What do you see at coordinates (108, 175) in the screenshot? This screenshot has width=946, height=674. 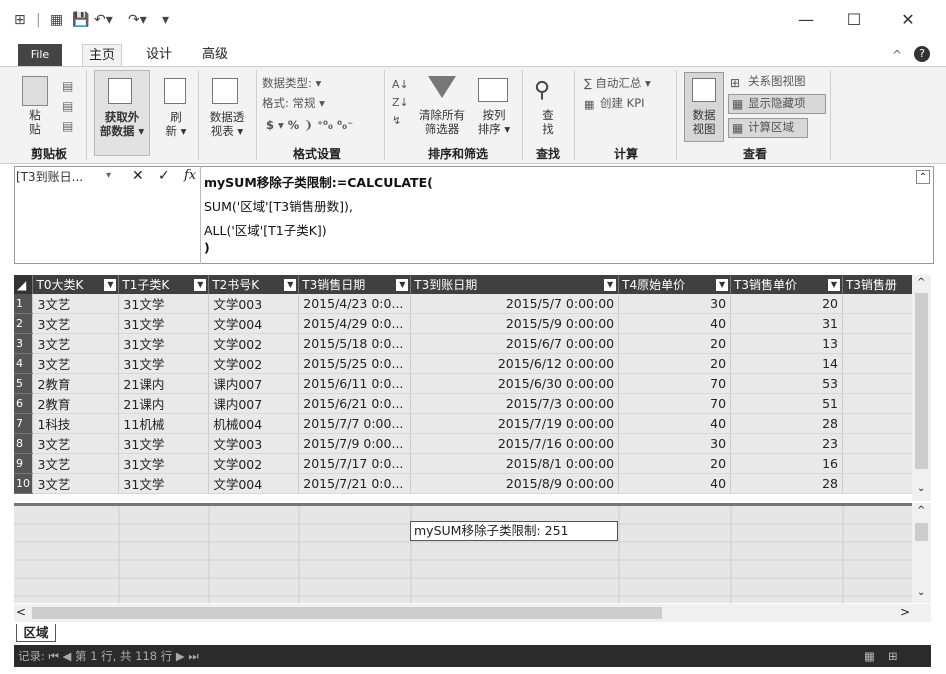 I see `name-box-dropdown-icon: ▾` at bounding box center [108, 175].